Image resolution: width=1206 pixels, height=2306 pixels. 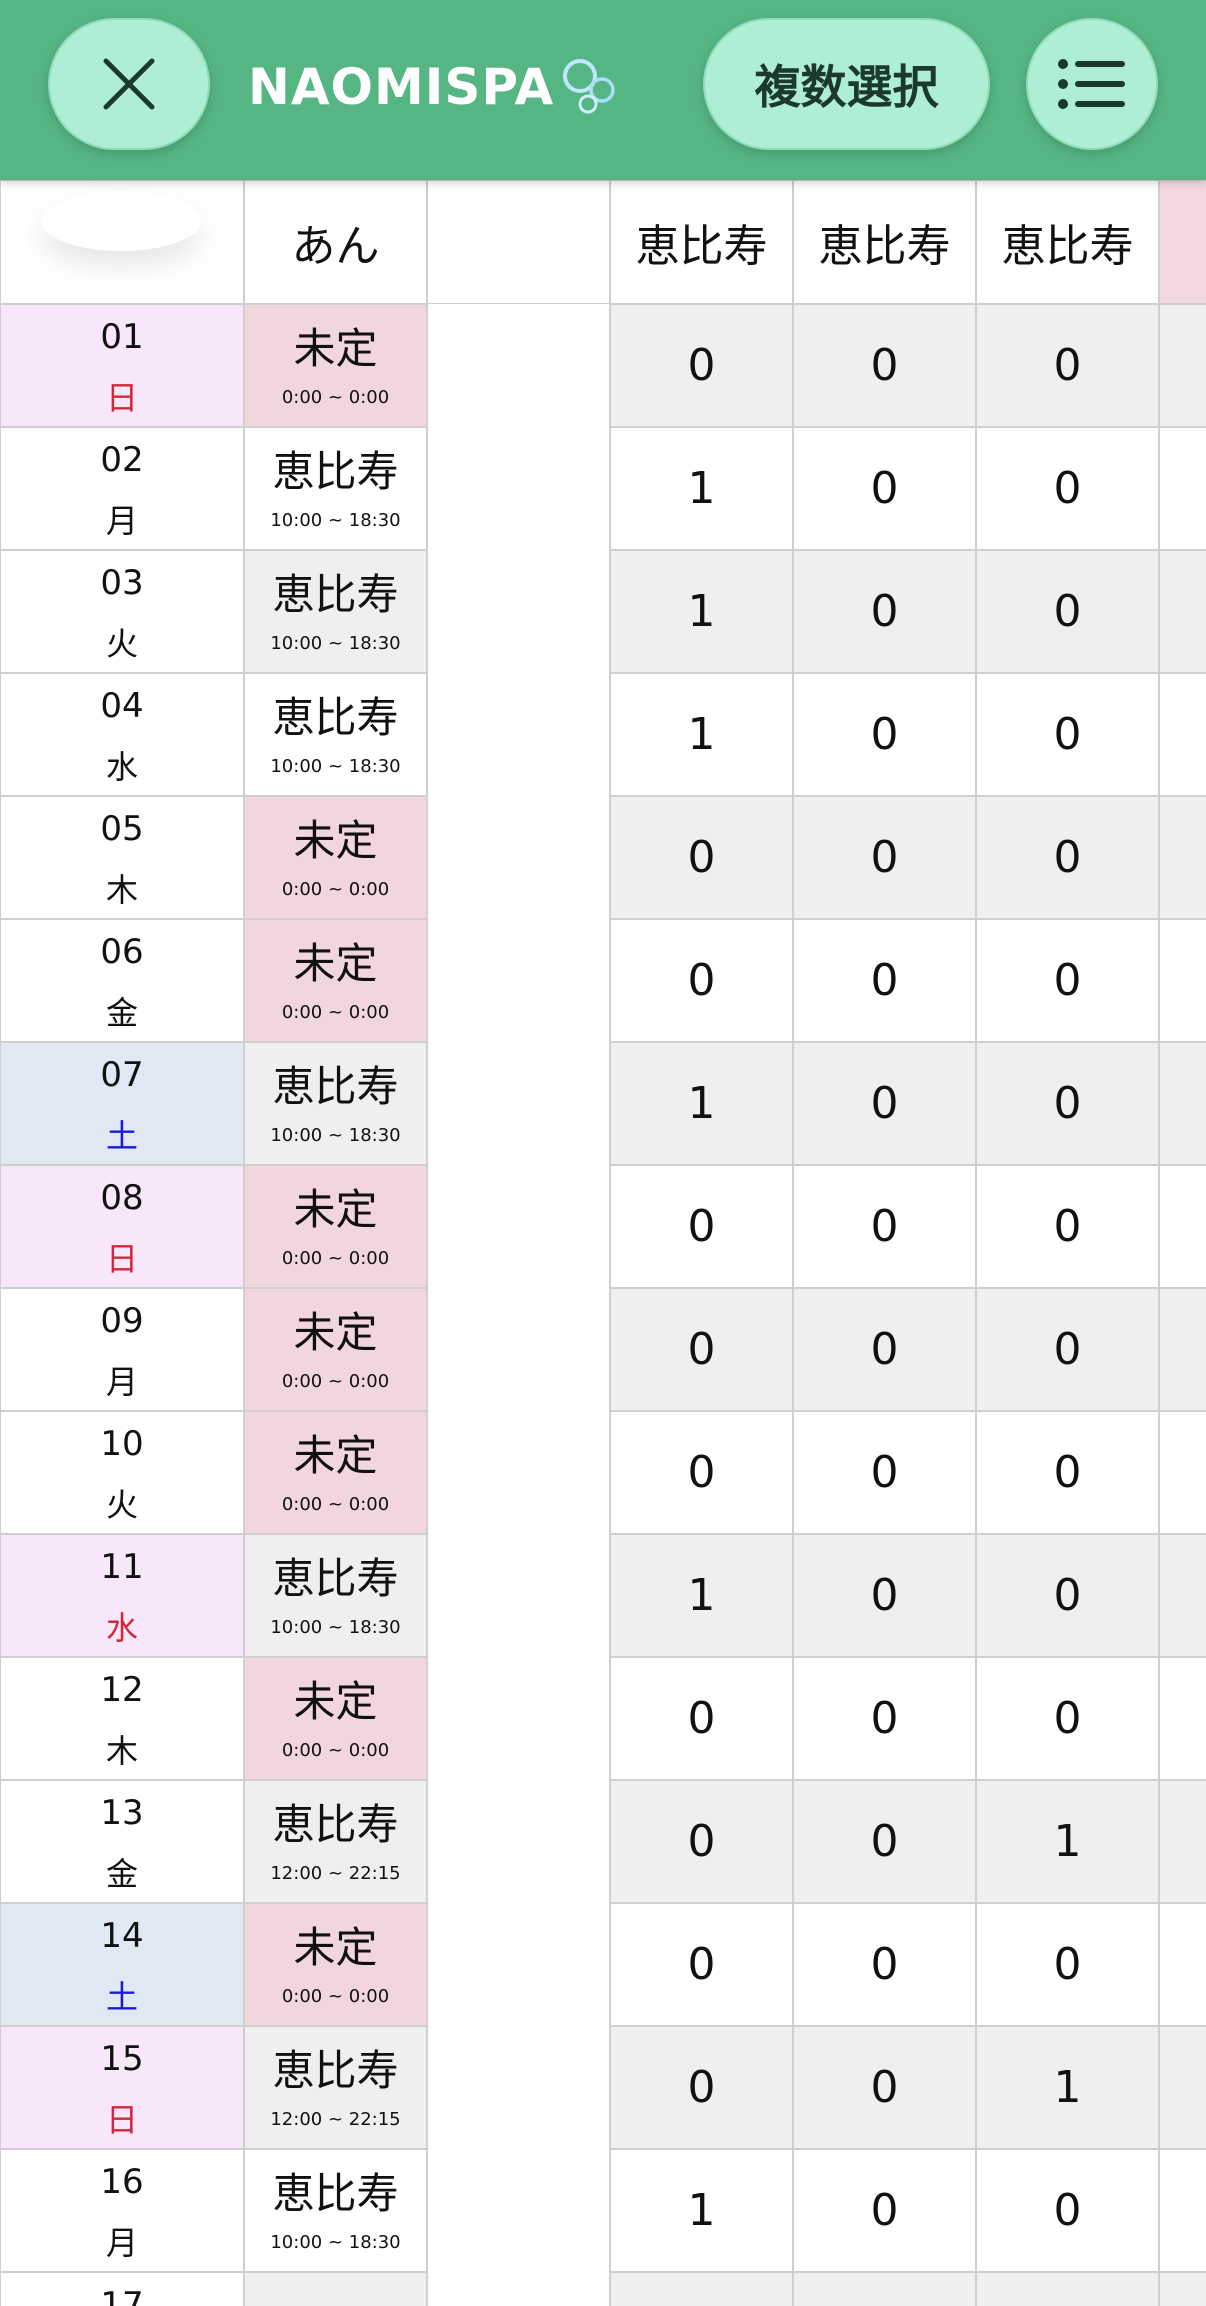 What do you see at coordinates (122, 1841) in the screenshot?
I see `date-cell: 13 金` at bounding box center [122, 1841].